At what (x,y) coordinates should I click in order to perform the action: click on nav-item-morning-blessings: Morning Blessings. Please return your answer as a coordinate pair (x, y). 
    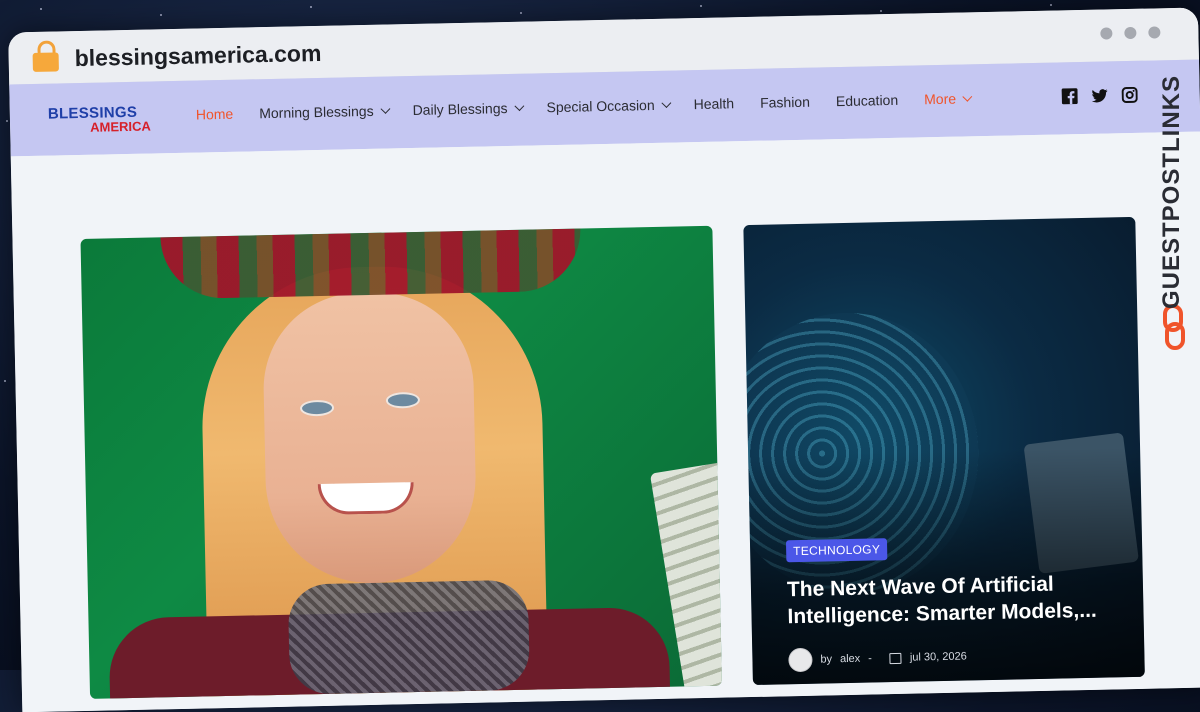
    Looking at the image, I should click on (325, 112).